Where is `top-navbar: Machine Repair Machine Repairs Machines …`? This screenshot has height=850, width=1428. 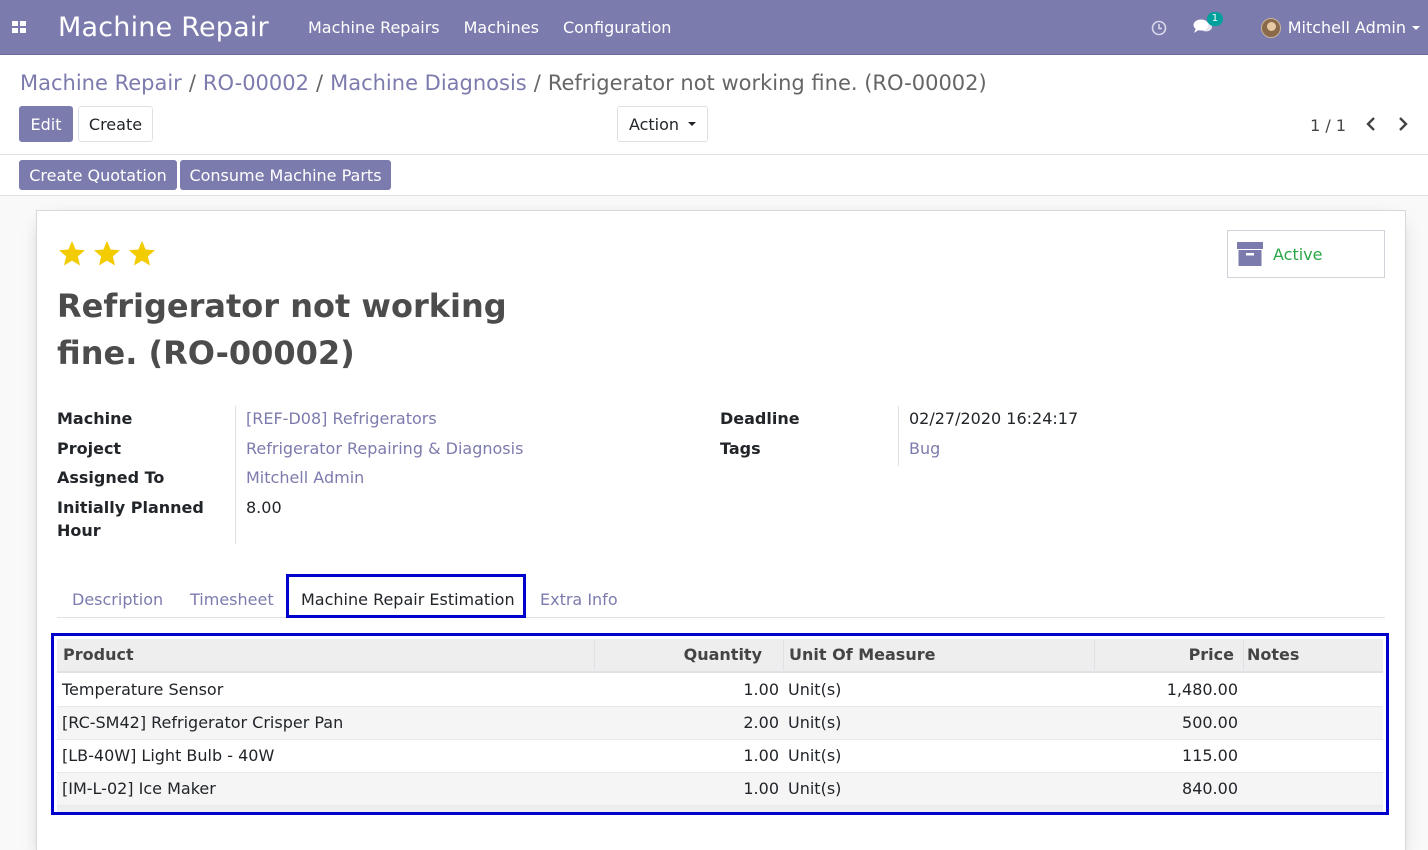
top-navbar: Machine Repair Machine Repairs Machines … is located at coordinates (714, 27).